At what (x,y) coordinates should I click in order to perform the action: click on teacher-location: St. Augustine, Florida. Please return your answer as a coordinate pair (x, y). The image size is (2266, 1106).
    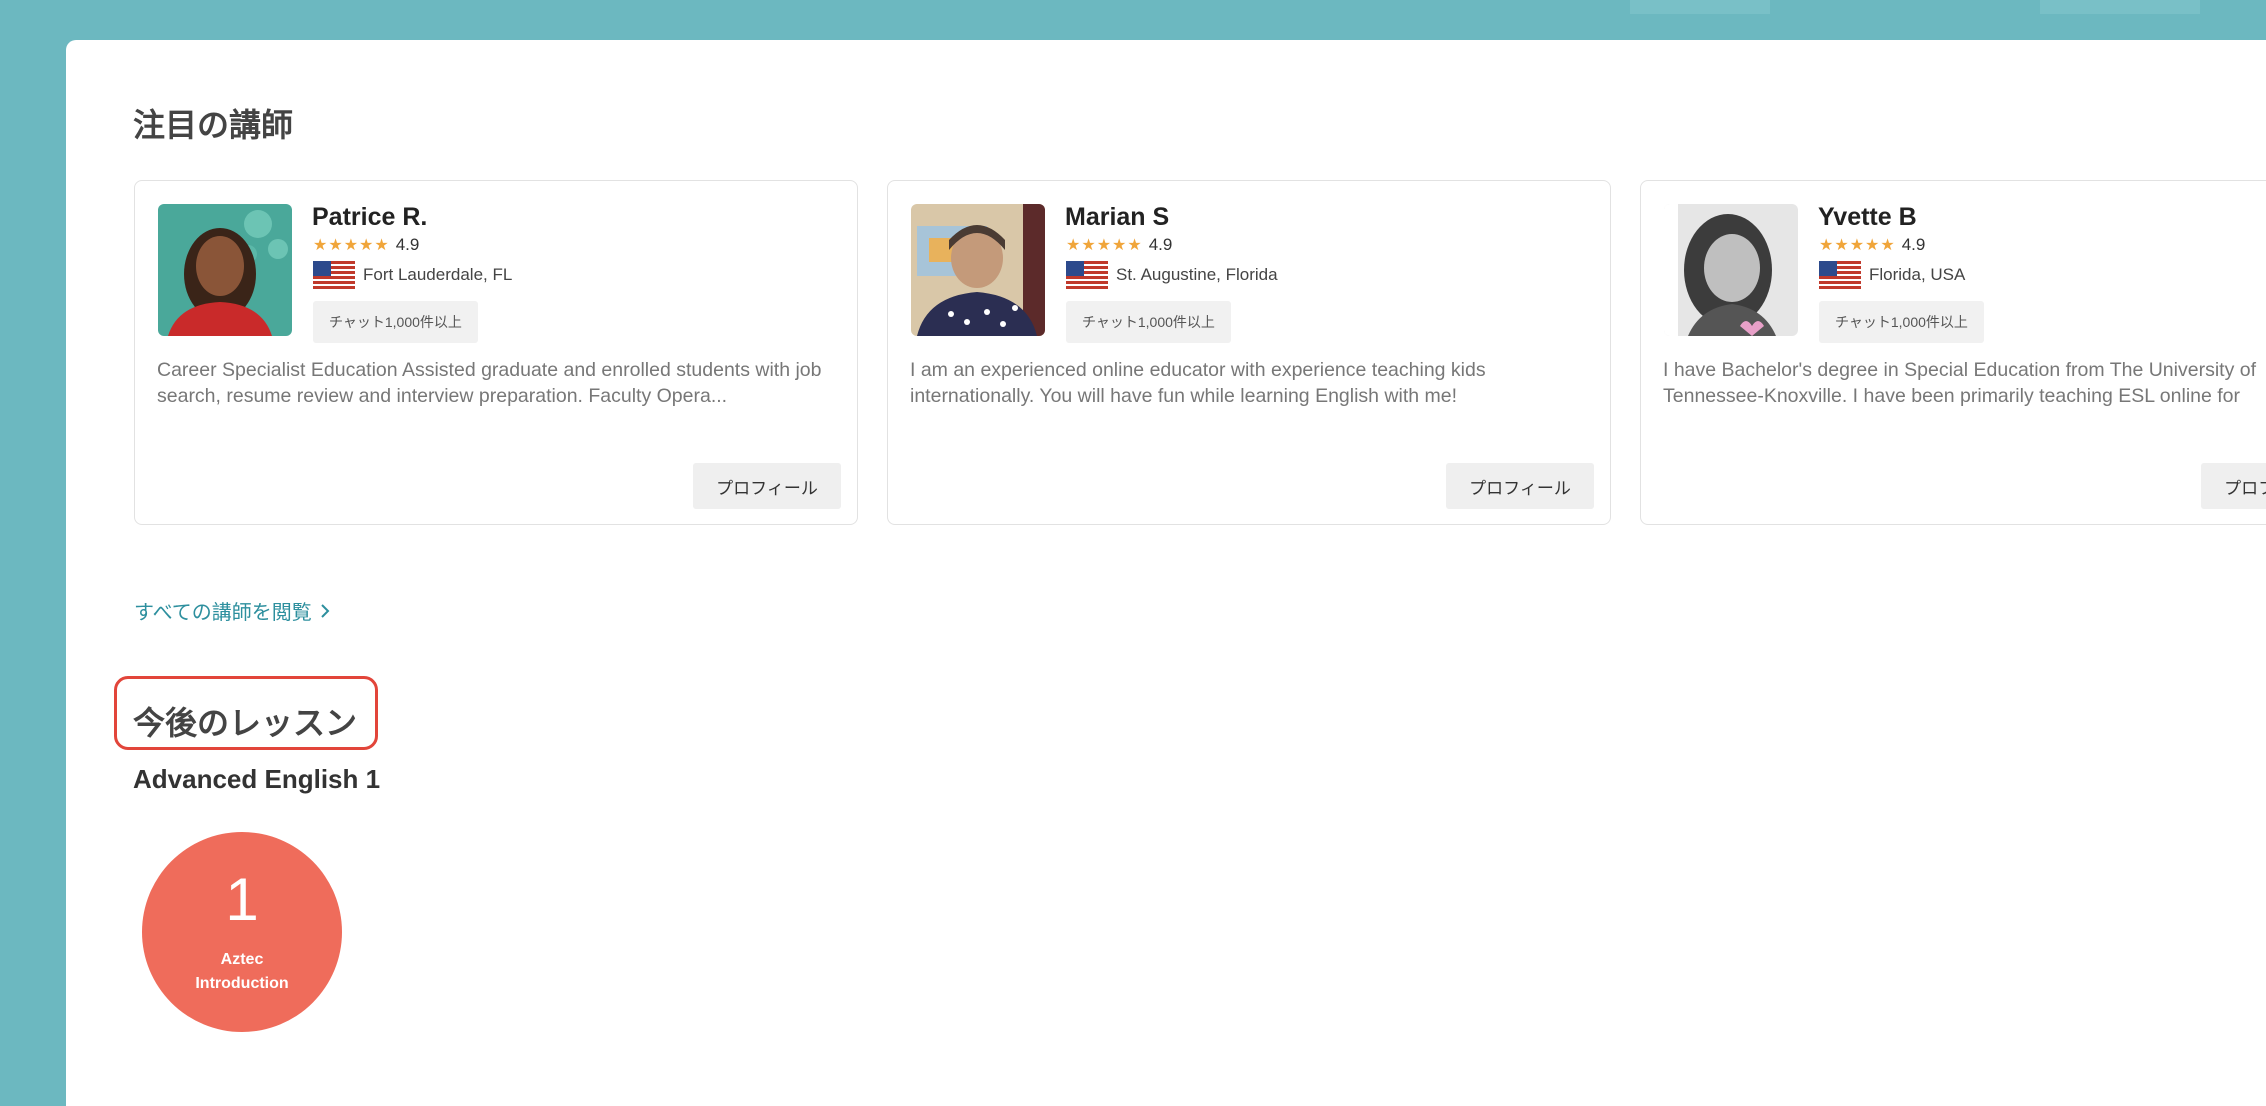
    Looking at the image, I should click on (1172, 275).